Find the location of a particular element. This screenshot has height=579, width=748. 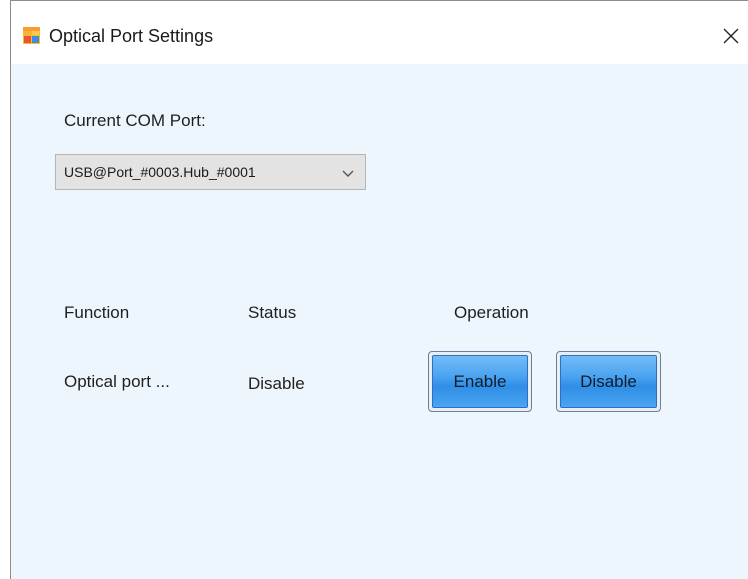

status-cell: Disable is located at coordinates (276, 383).